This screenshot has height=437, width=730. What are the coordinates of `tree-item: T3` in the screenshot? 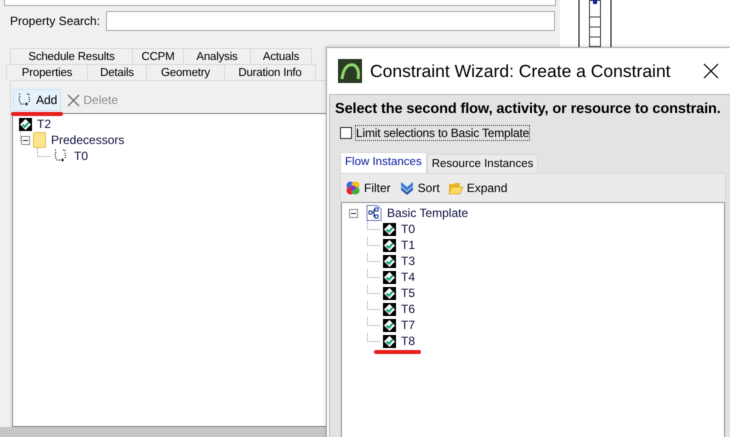 It's located at (408, 261).